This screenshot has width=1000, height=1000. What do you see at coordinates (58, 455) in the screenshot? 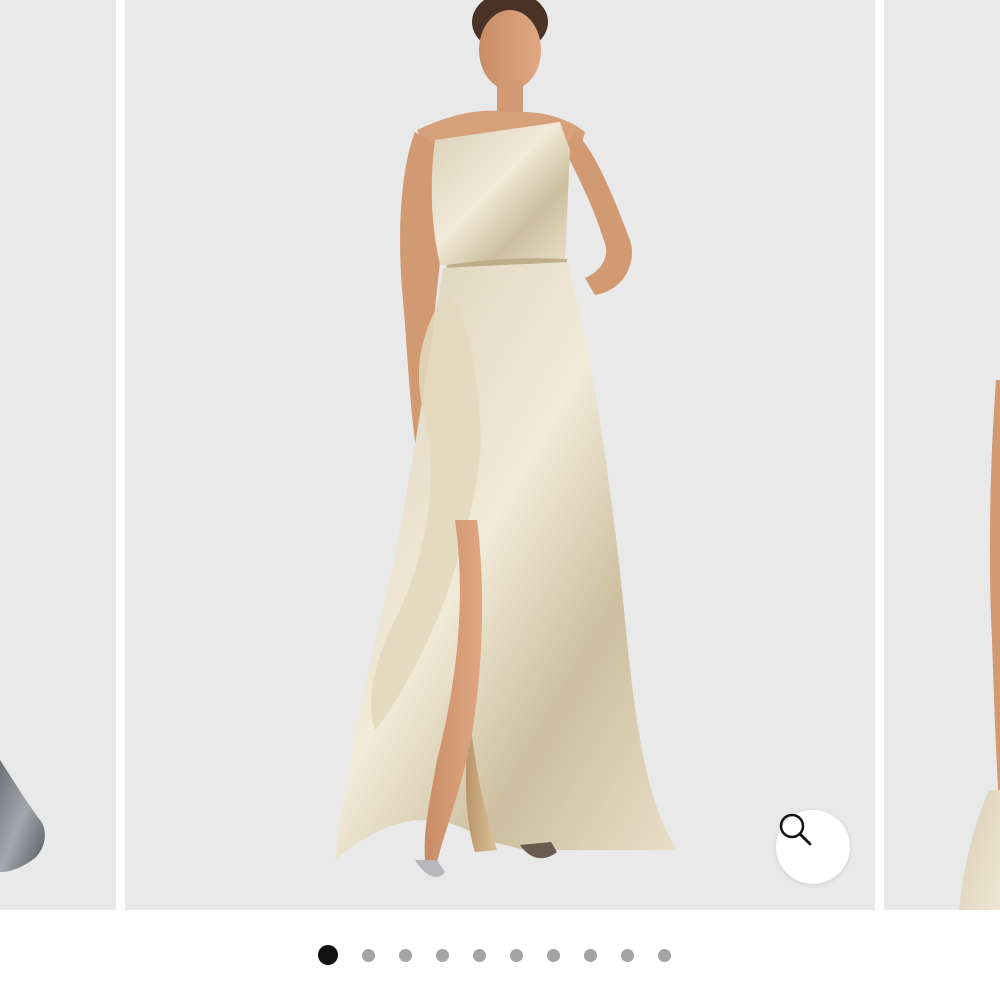
I see `previous-slide` at bounding box center [58, 455].